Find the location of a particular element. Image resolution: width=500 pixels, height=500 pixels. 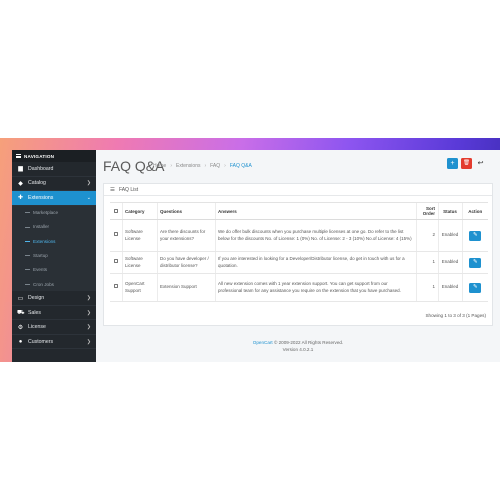

column-header-questions: Questions is located at coordinates (185, 211).